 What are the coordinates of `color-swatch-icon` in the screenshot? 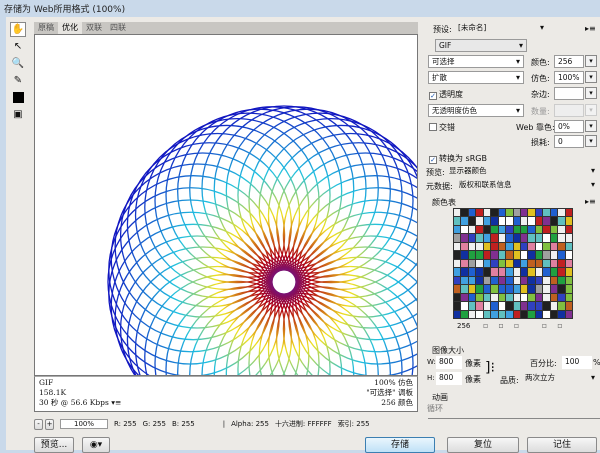 It's located at (18, 97).